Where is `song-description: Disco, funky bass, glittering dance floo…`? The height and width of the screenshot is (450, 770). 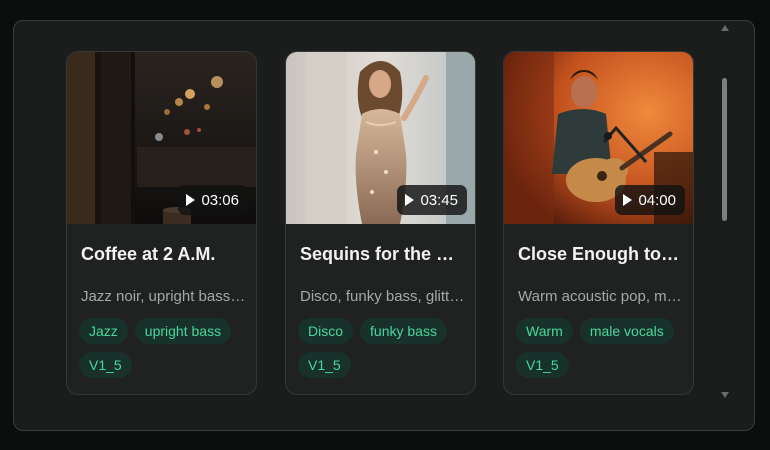 song-description: Disco, funky bass, glittering dance floo… is located at coordinates (382, 296).